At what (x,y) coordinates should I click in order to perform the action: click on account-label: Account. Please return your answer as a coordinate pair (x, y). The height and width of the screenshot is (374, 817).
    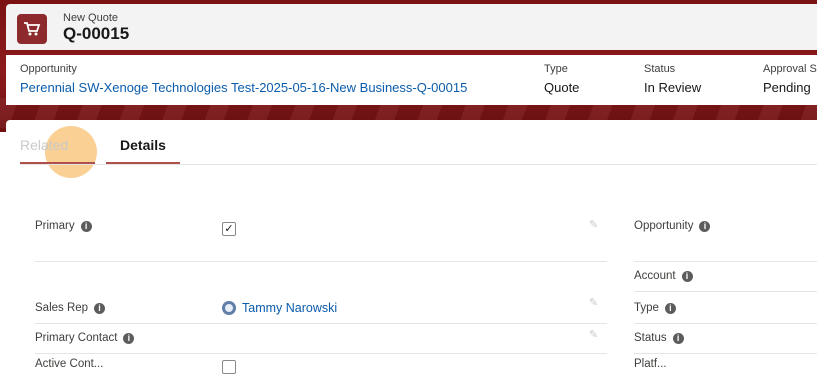
    Looking at the image, I should click on (655, 276).